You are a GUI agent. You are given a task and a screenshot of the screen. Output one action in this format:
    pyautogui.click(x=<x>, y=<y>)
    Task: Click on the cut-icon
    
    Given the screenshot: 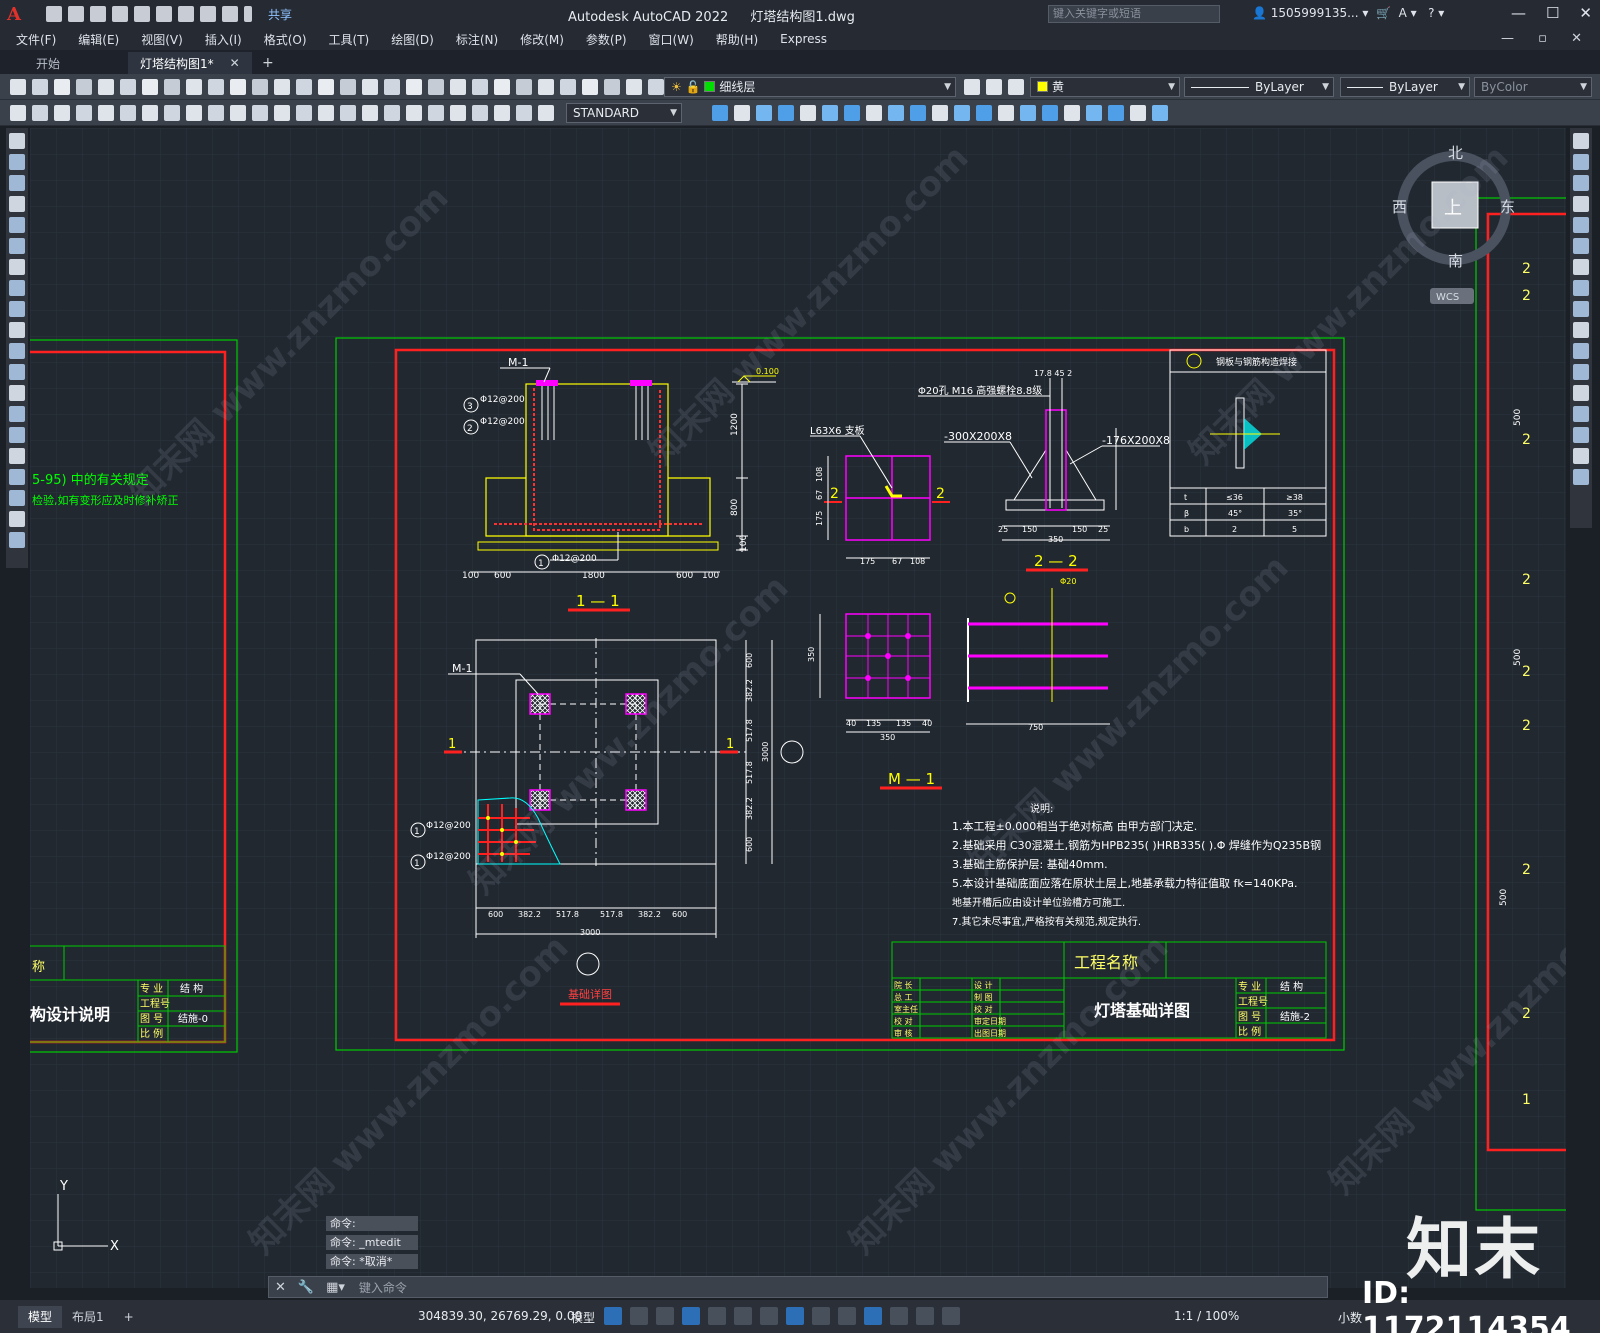 What is the action you would take?
    pyautogui.click(x=150, y=87)
    